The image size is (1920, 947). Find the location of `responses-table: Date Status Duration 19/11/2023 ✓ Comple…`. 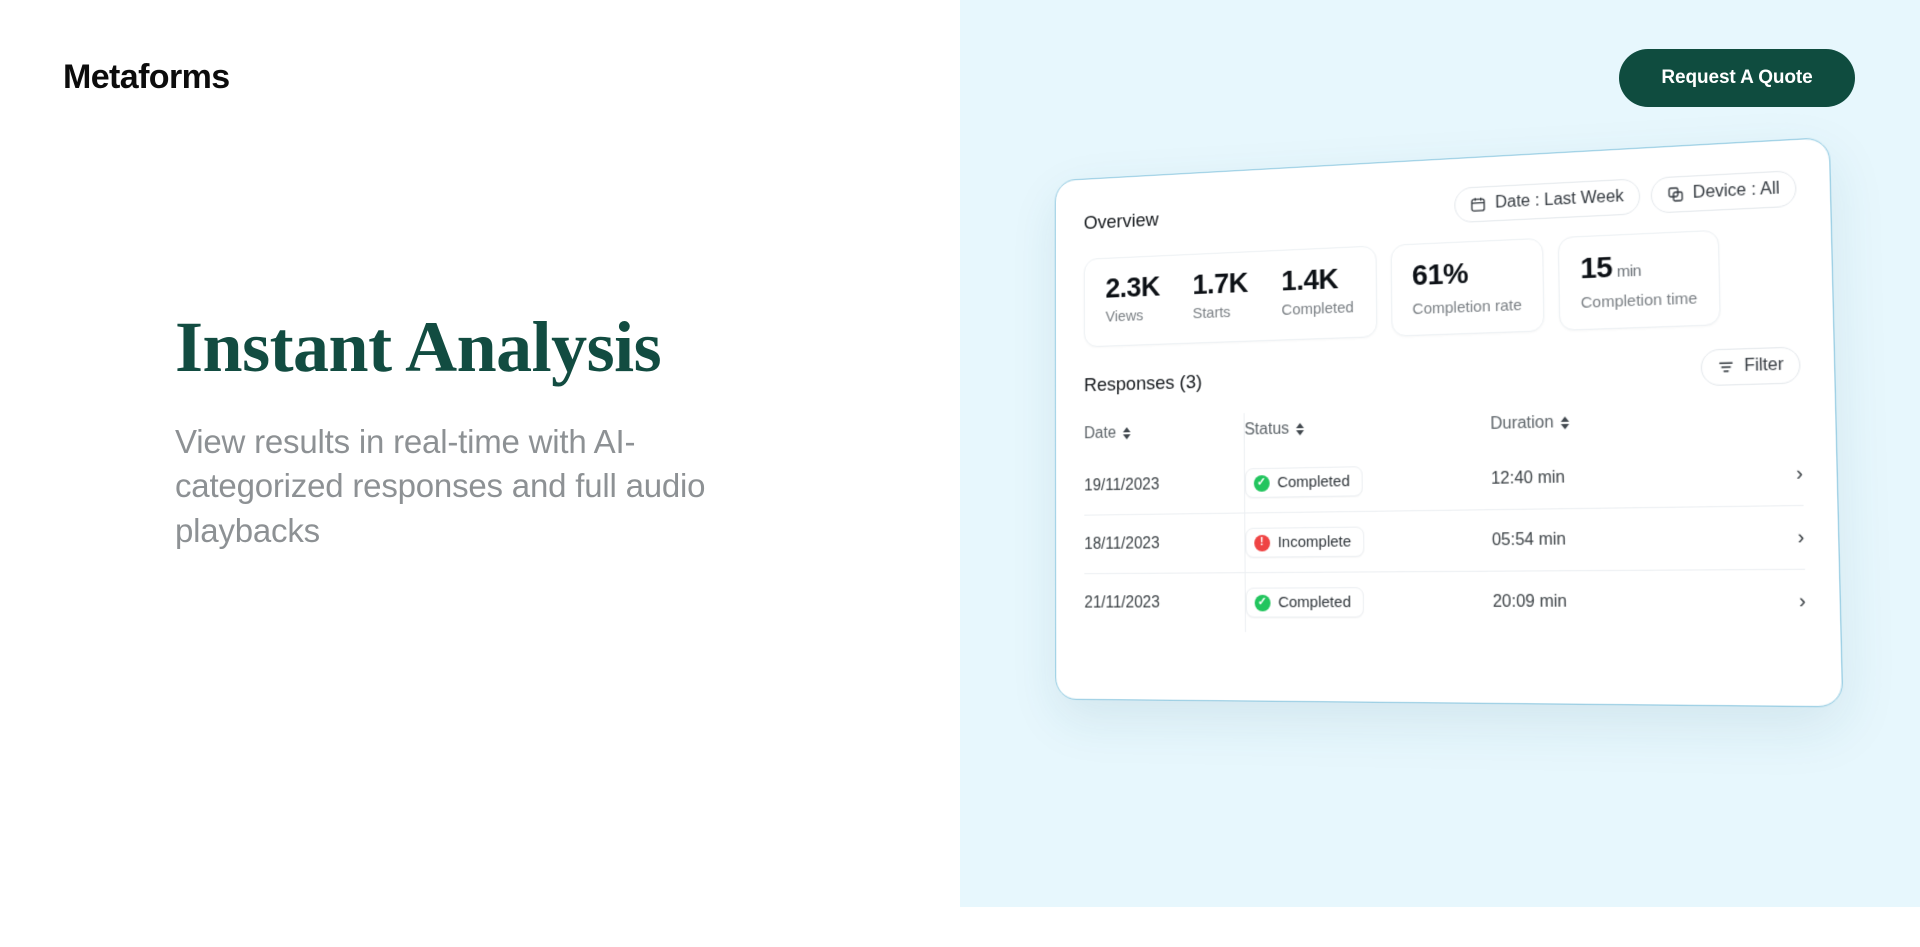

responses-table: Date Status Duration 19/11/2023 ✓ Comple… is located at coordinates (1445, 516).